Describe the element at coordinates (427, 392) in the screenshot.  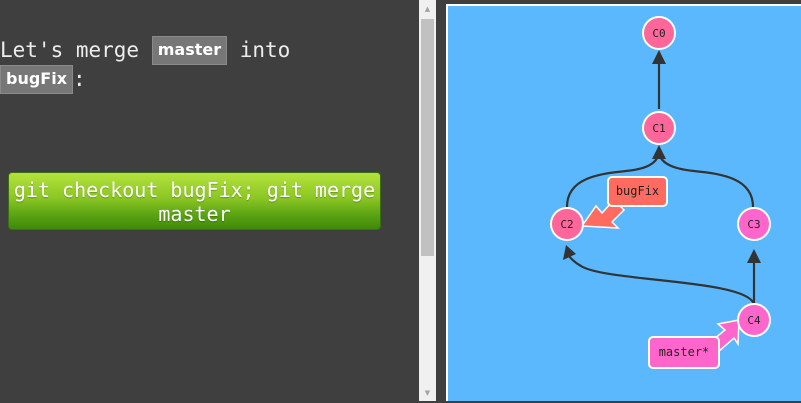
I see `scroll-down-arrow-icon: ▼` at that location.